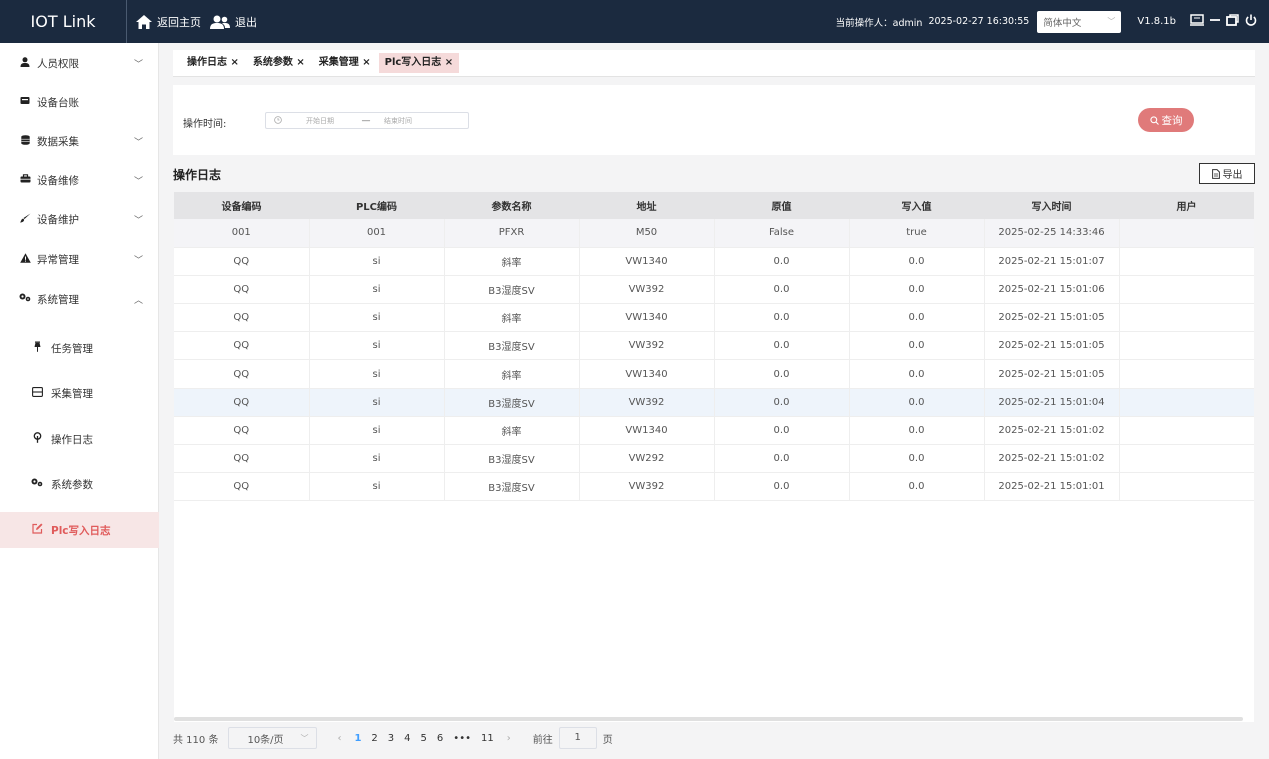 The height and width of the screenshot is (759, 1269). I want to click on start-date-input: 开始日期, so click(329, 121).